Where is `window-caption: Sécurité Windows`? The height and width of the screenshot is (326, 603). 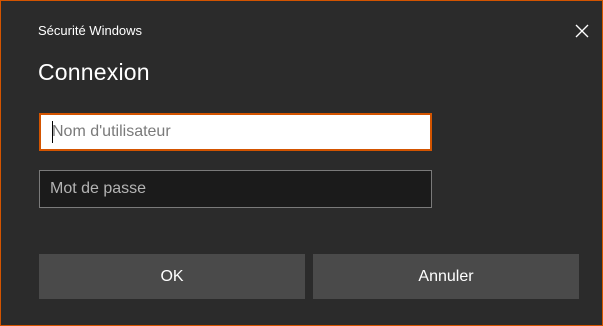
window-caption: Sécurité Windows is located at coordinates (90, 30).